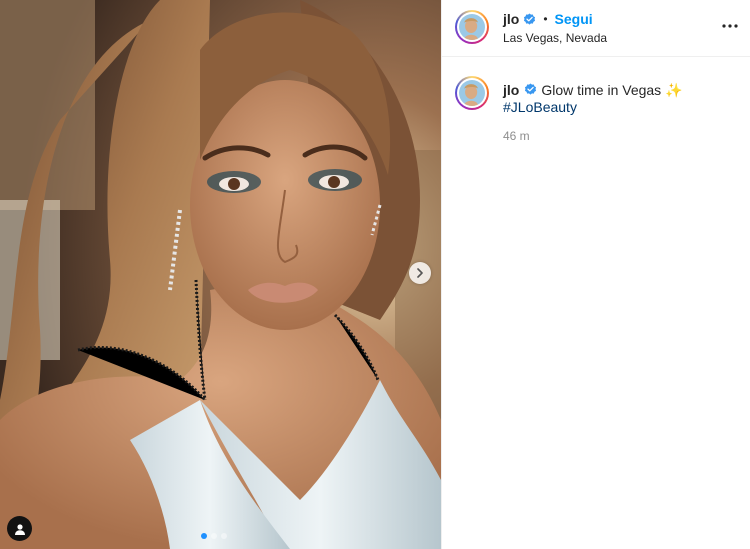  What do you see at coordinates (621, 99) in the screenshot?
I see `caption-text: jlo Glow time in Vegas ✨ #JLoBeauty` at bounding box center [621, 99].